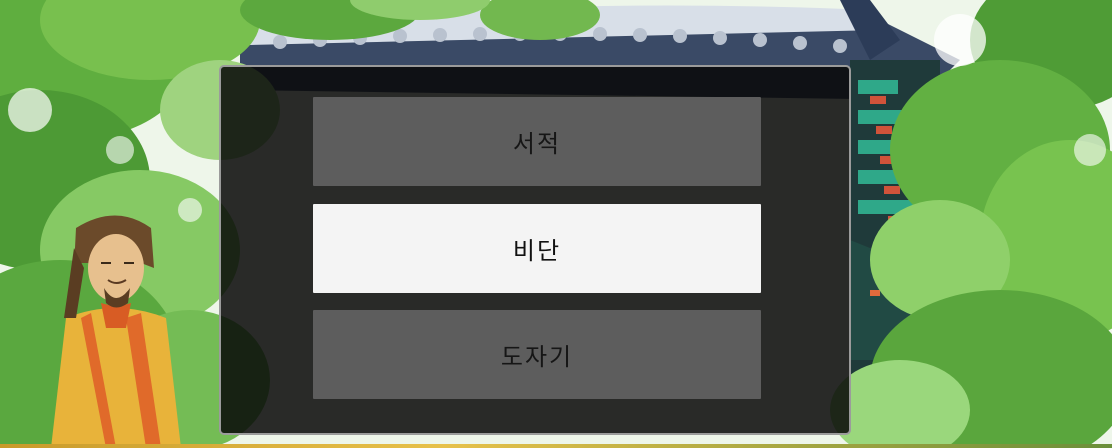 The image size is (1112, 448). Describe the element at coordinates (537, 354) in the screenshot. I see `menu-button-ceramics: 도자기` at that location.